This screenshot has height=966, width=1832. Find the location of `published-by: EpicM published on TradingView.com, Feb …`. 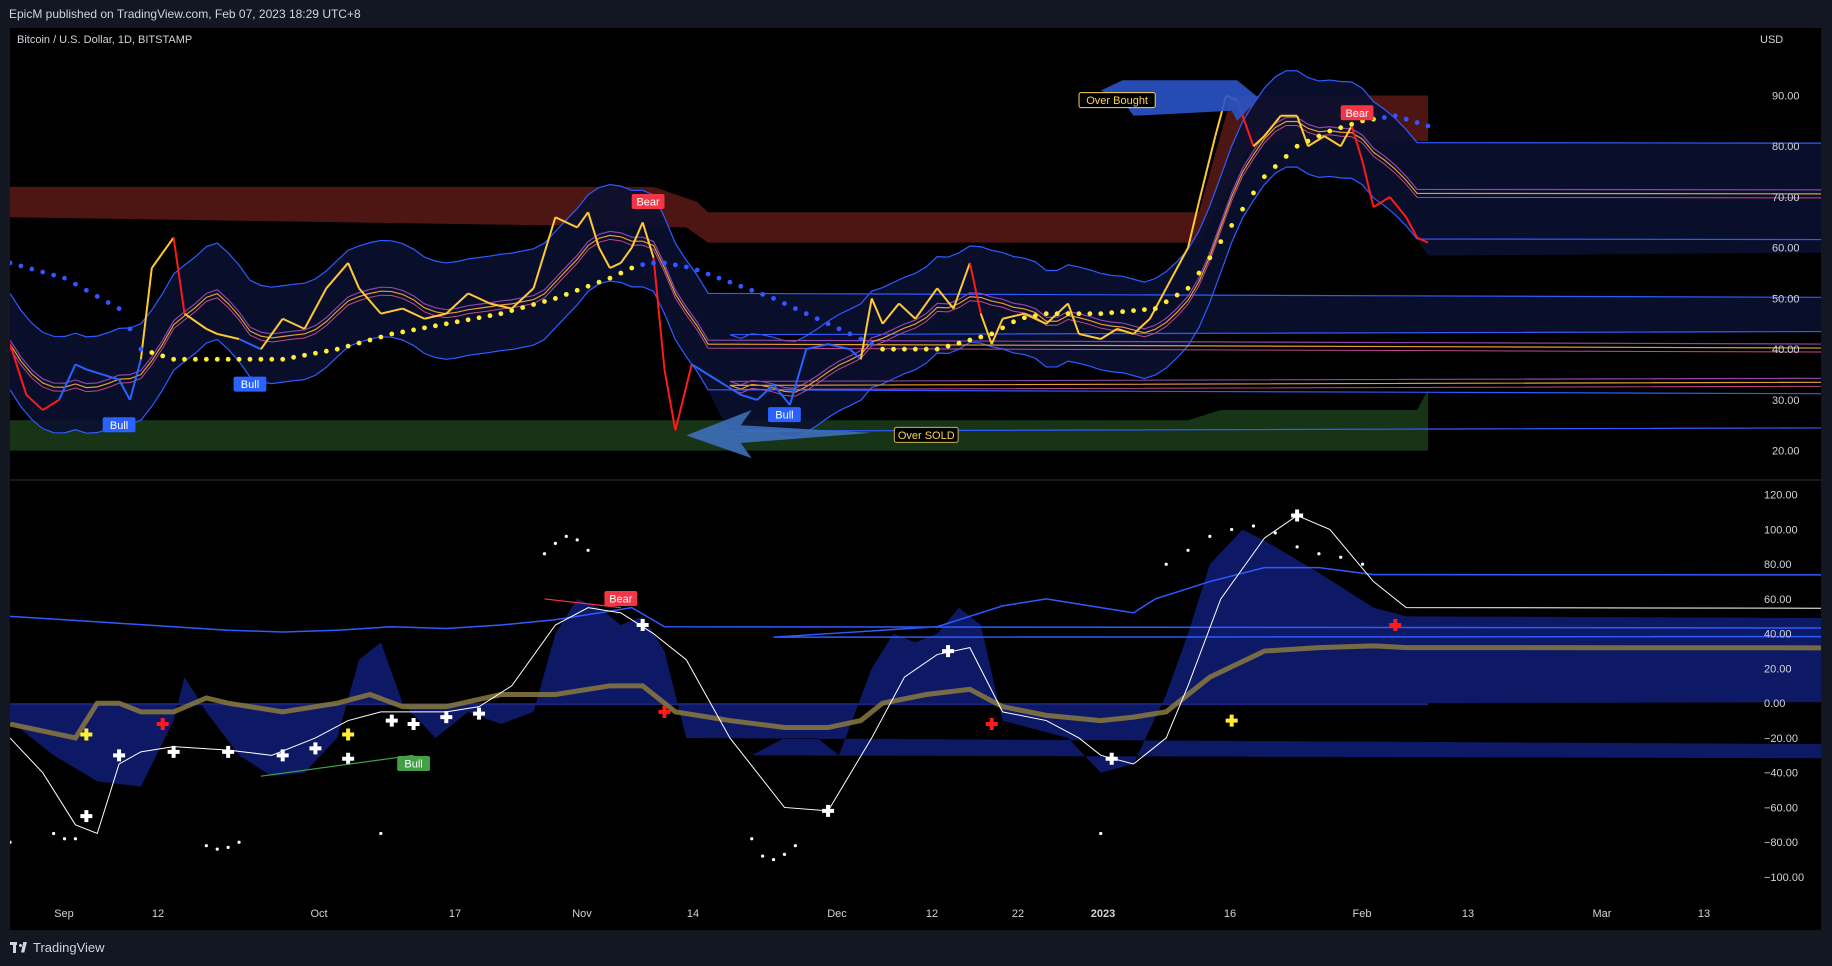

published-by: EpicM published on TradingView.com, Feb … is located at coordinates (185, 14).